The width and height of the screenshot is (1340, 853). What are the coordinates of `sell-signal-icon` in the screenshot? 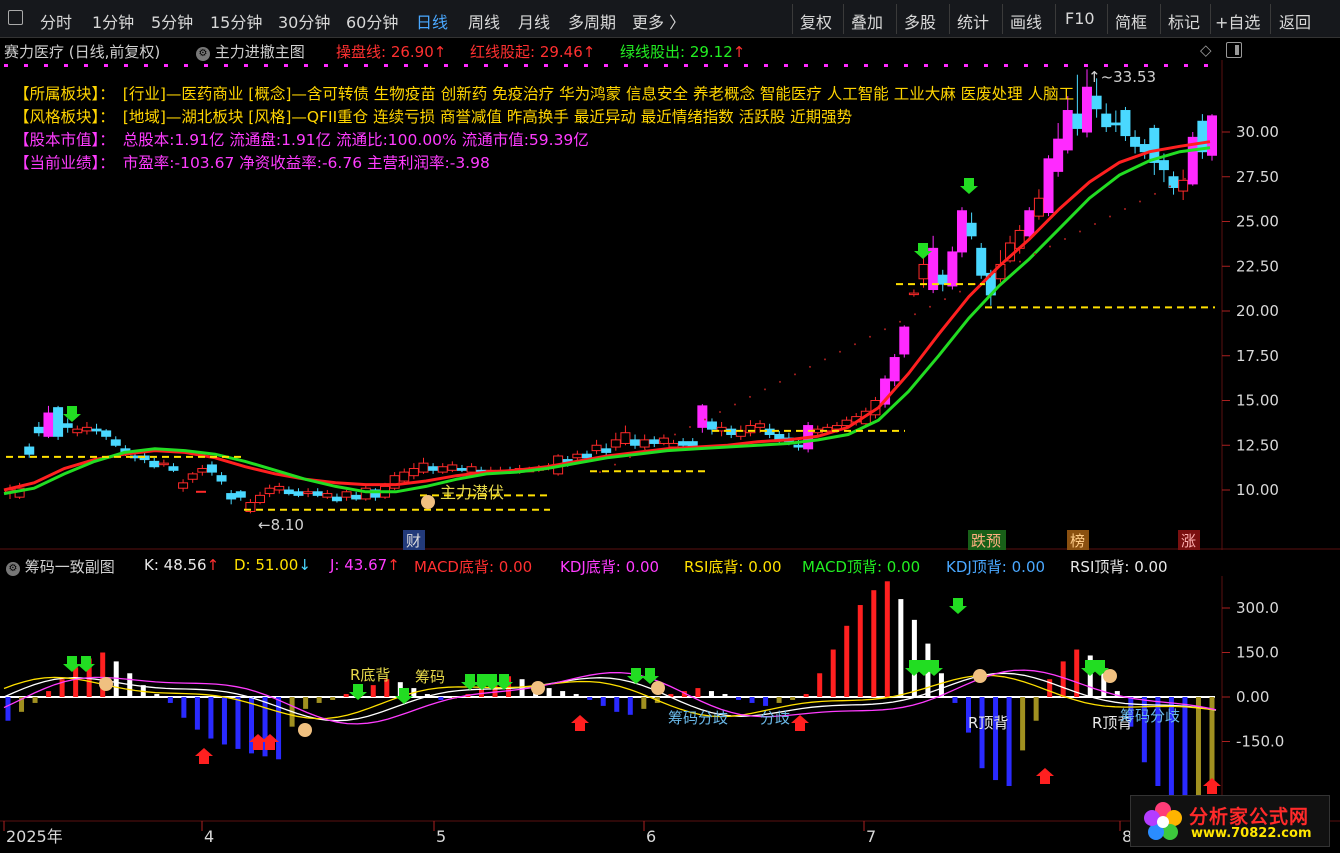 It's located at (86, 664).